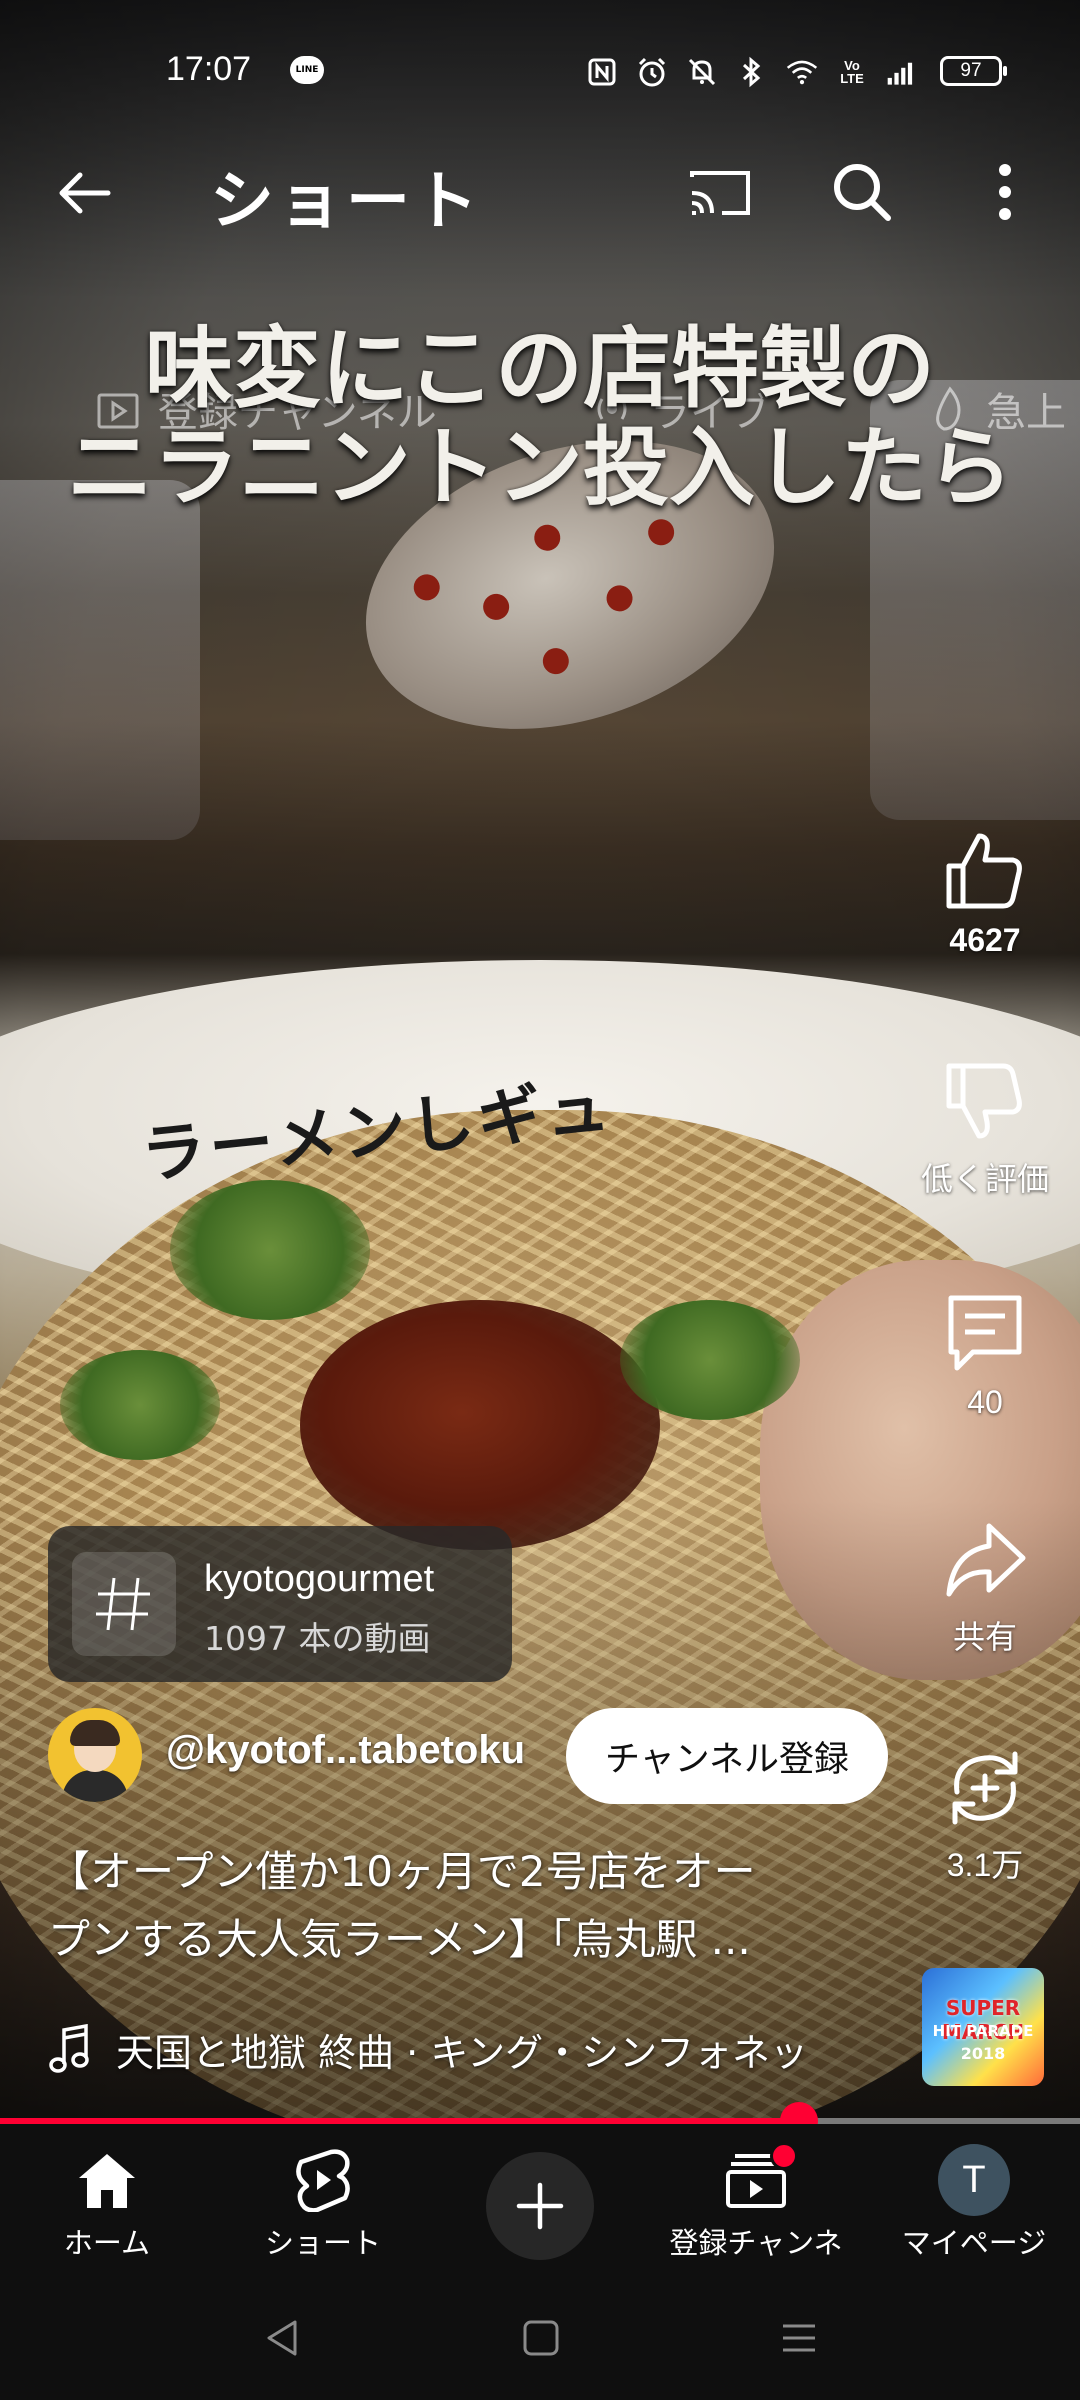  I want to click on system-navigation-bar, so click(540, 2335).